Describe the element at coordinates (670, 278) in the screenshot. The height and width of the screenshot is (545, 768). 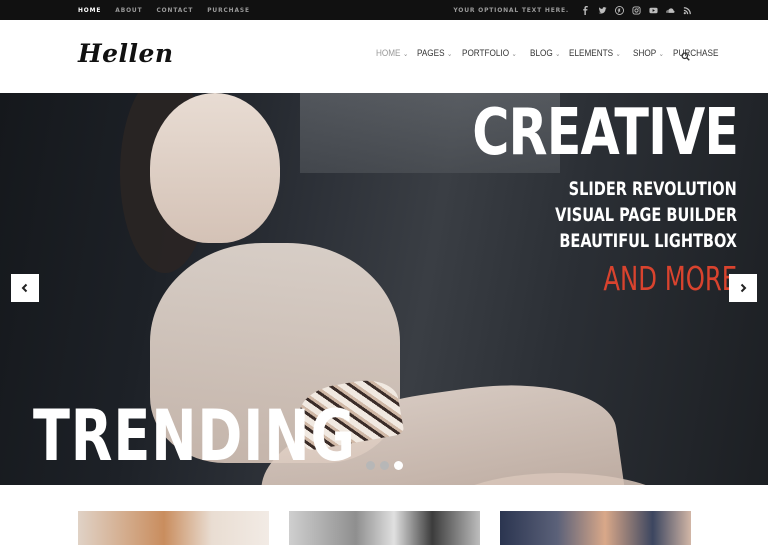
I see `slide-highlight: AND MORE` at that location.